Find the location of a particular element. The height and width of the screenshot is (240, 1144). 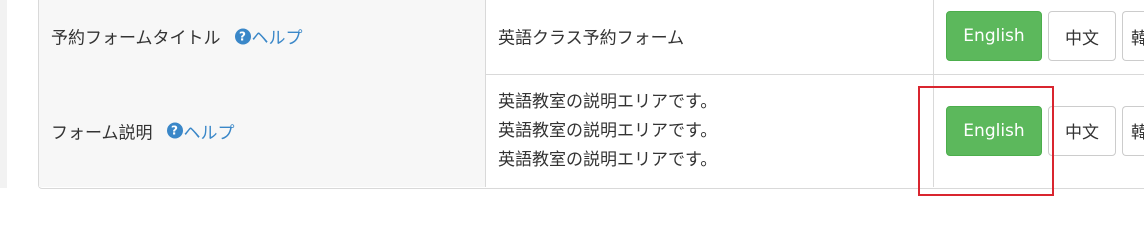

label-cell: 予約フォームタイトル ? ヘルプ is located at coordinates (262, 37).